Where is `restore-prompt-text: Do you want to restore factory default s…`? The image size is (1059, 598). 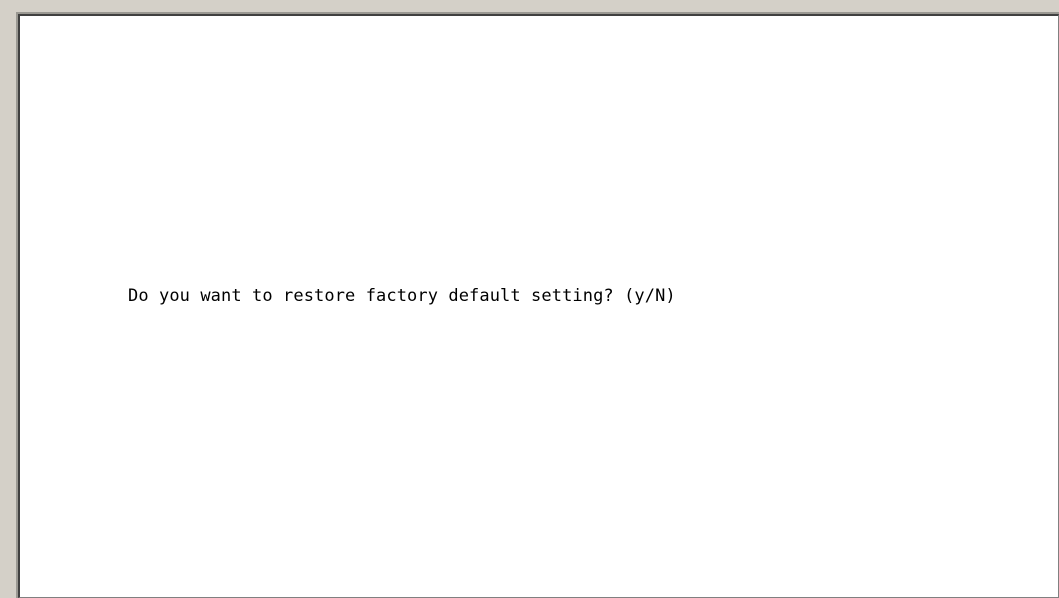
restore-prompt-text: Do you want to restore factory default s… is located at coordinates (402, 296).